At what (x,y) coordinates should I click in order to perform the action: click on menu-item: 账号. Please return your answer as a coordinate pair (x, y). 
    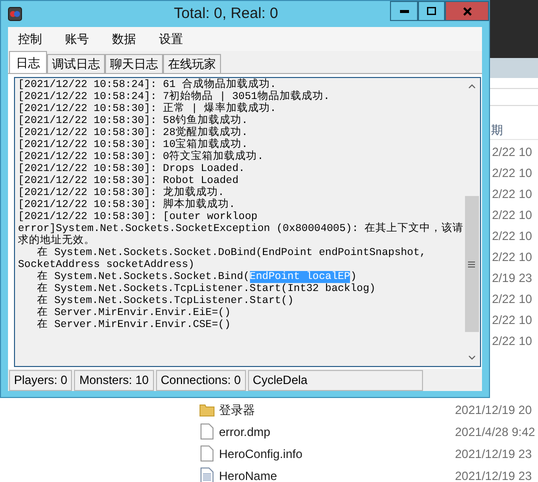
    Looking at the image, I should click on (77, 39).